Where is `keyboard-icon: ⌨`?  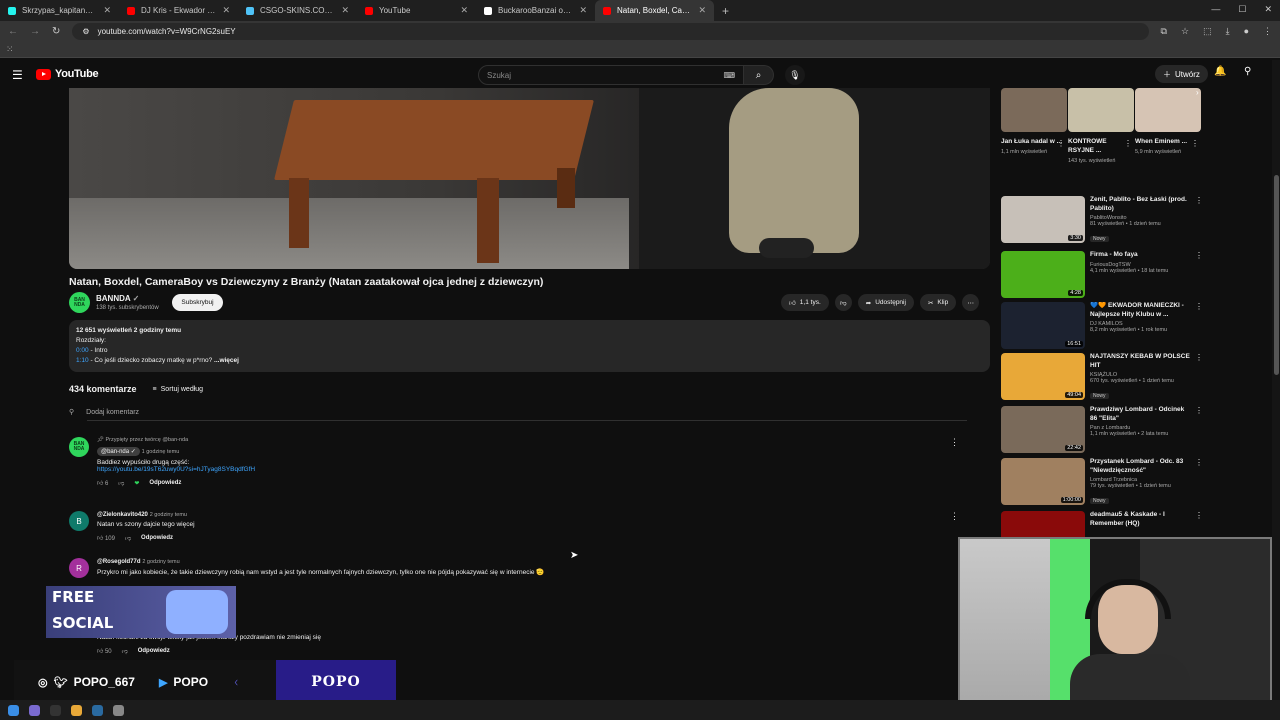 keyboard-icon: ⌨ is located at coordinates (729, 75).